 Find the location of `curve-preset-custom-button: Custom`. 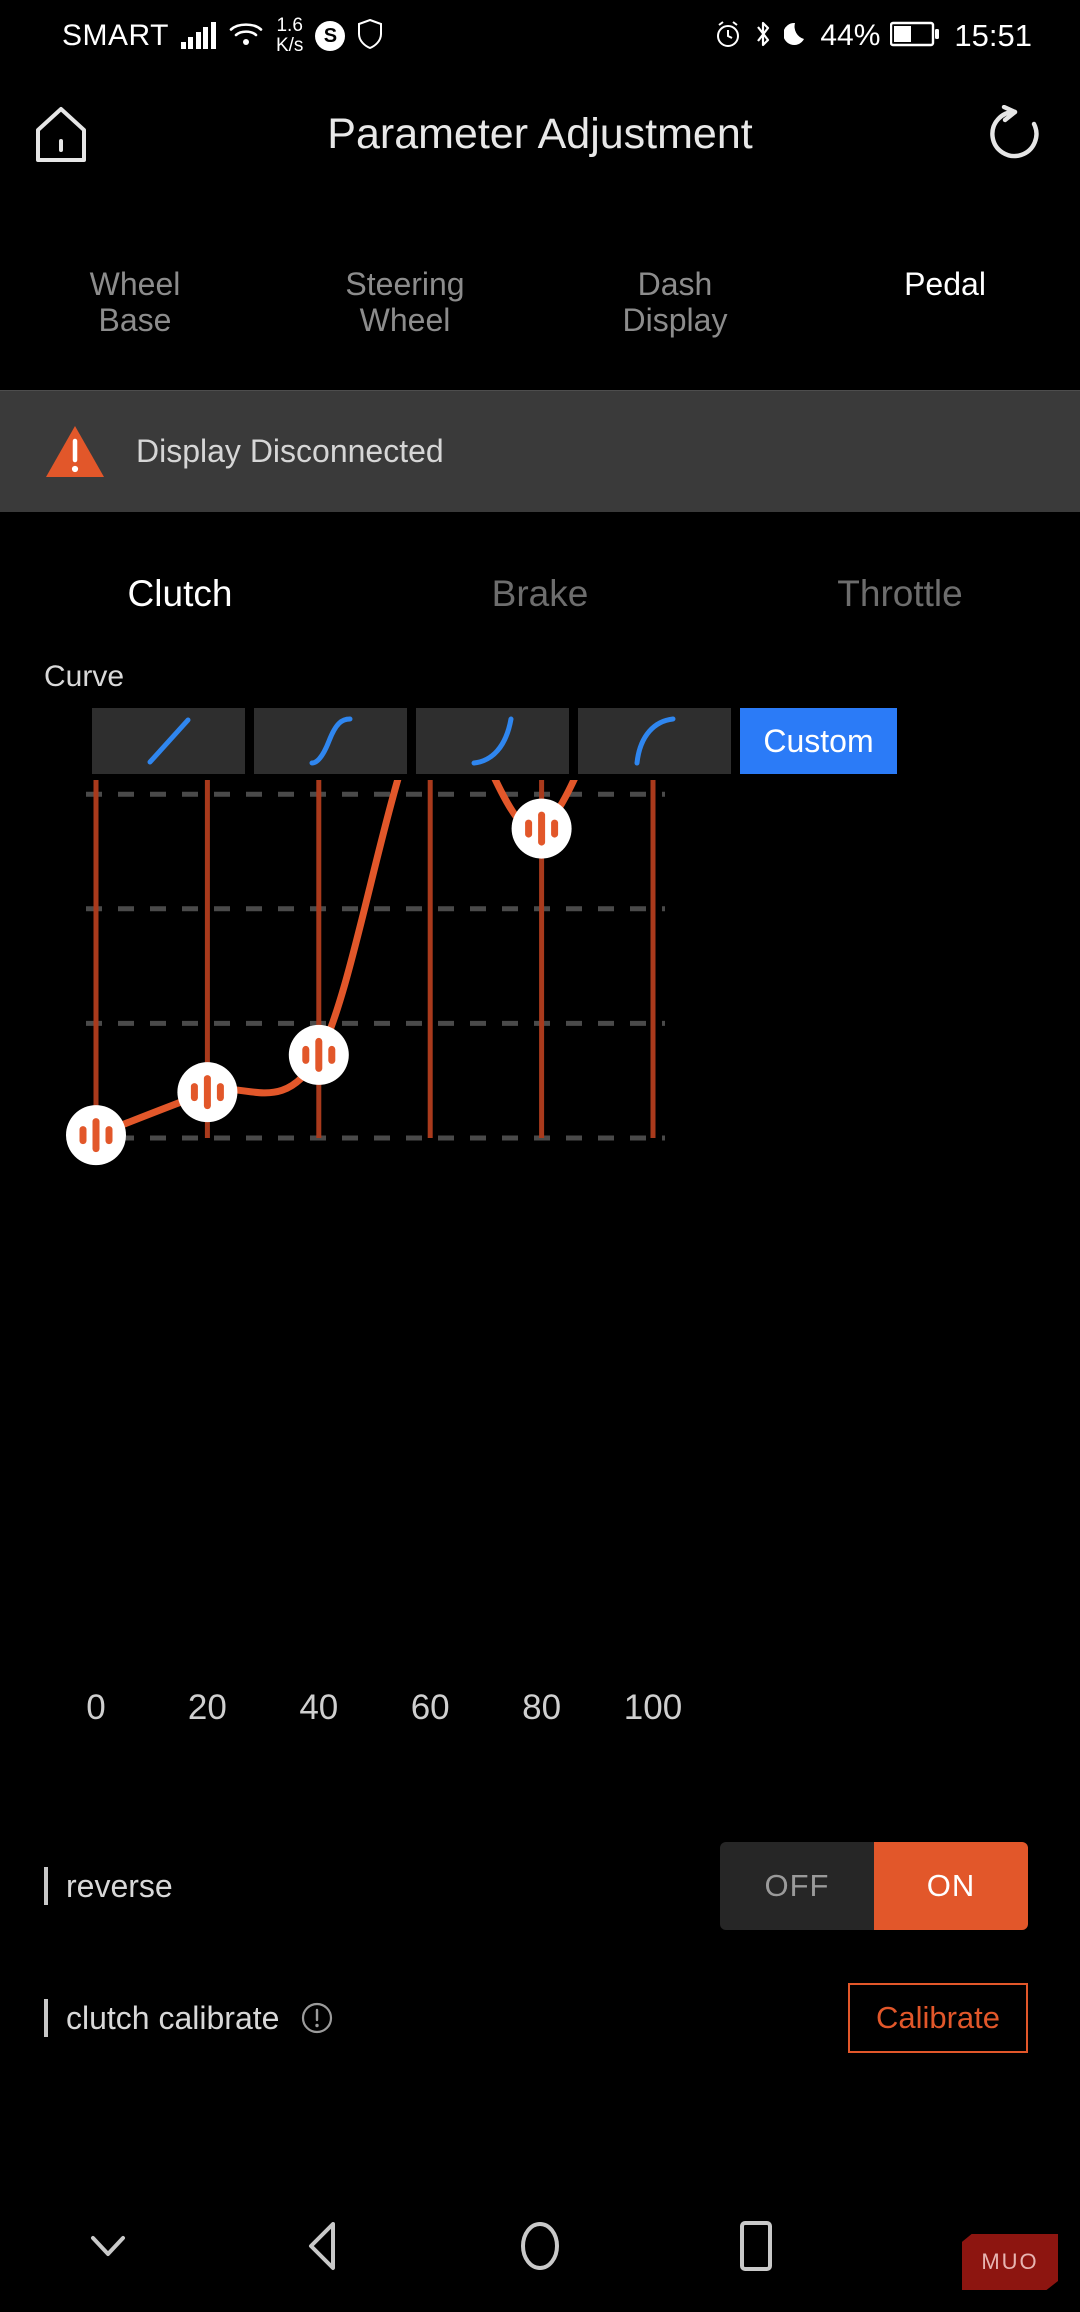

curve-preset-custom-button: Custom is located at coordinates (818, 741).